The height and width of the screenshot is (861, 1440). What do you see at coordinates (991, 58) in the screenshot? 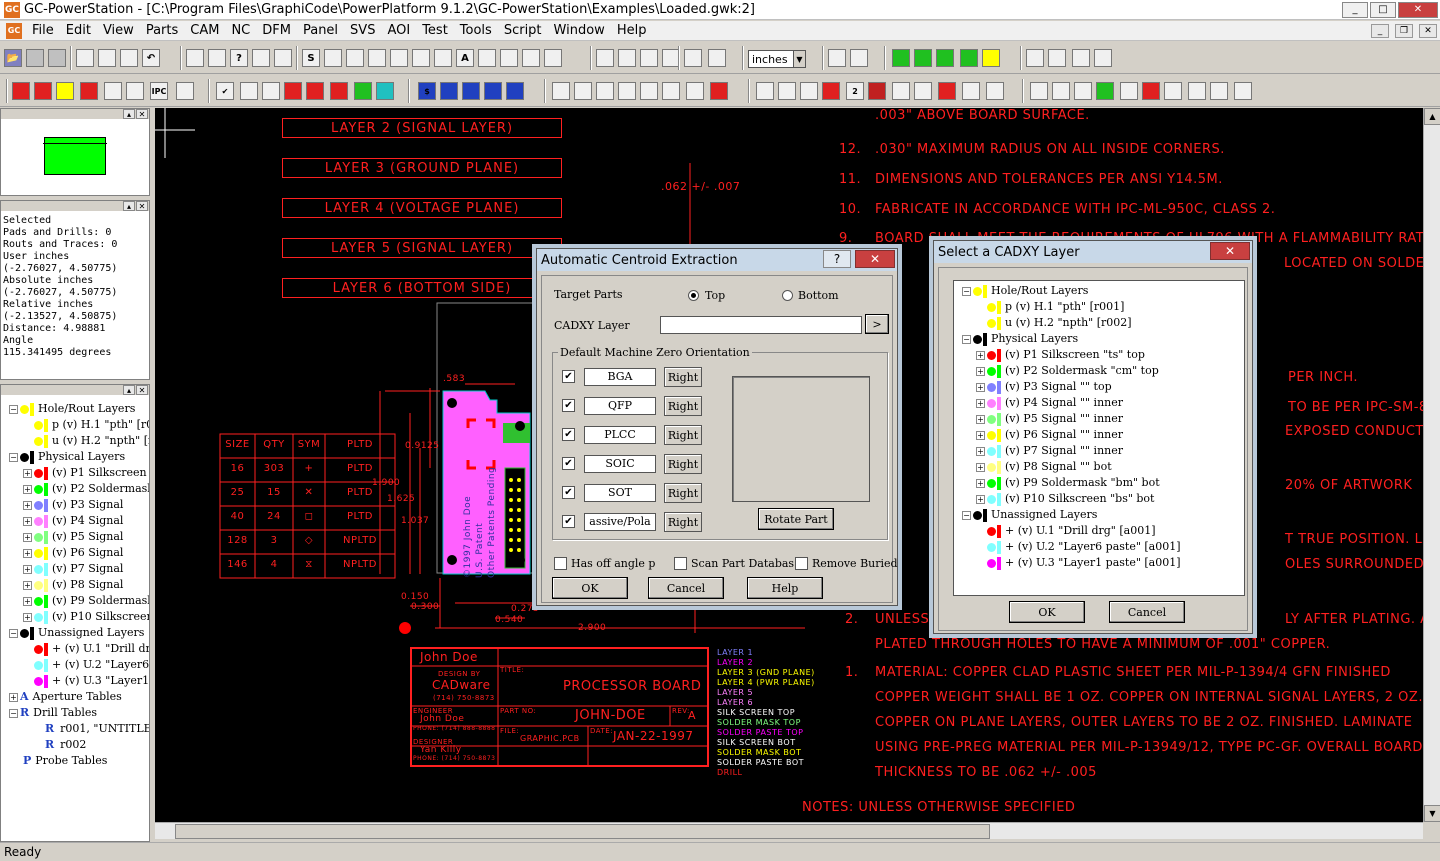
I see `highlight-icon` at bounding box center [991, 58].